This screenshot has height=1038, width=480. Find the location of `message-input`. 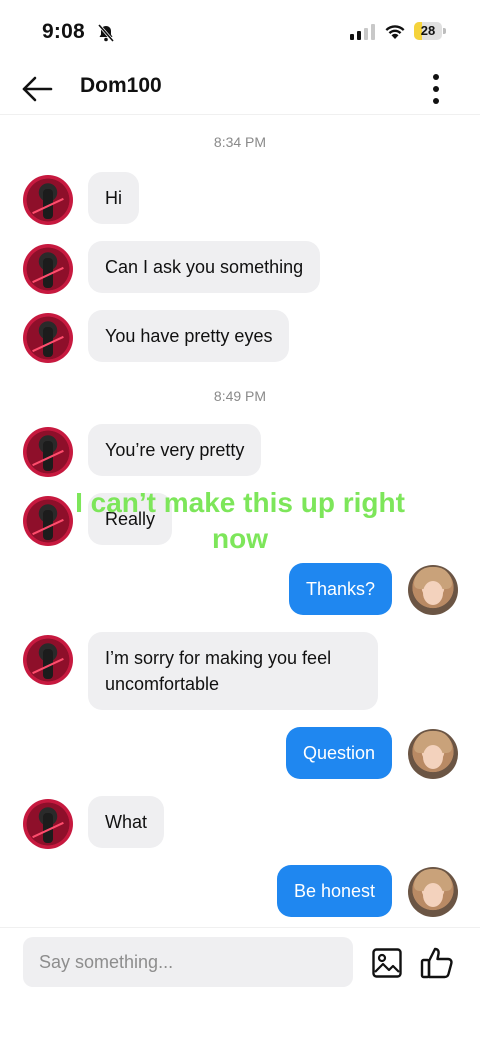

message-input is located at coordinates (188, 962).